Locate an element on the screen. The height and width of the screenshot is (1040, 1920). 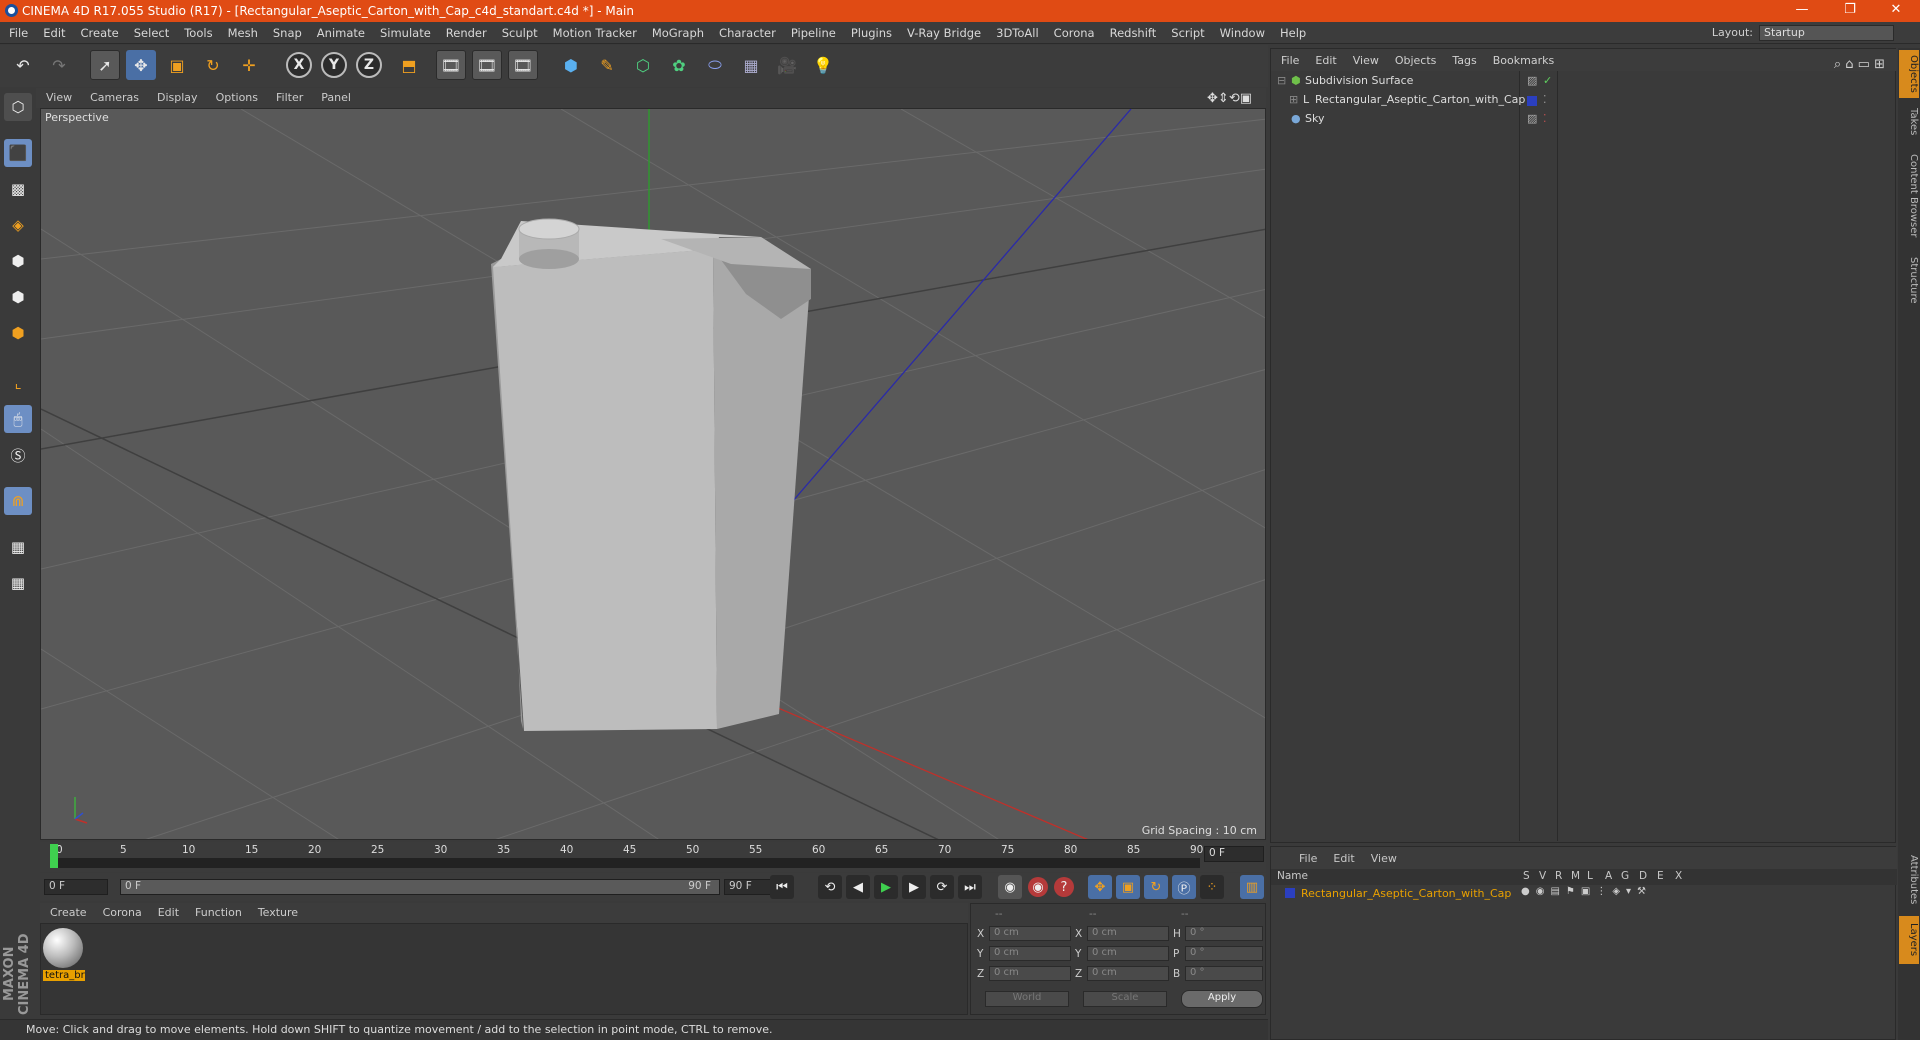
layer-color-icon is located at coordinates (1532, 101).